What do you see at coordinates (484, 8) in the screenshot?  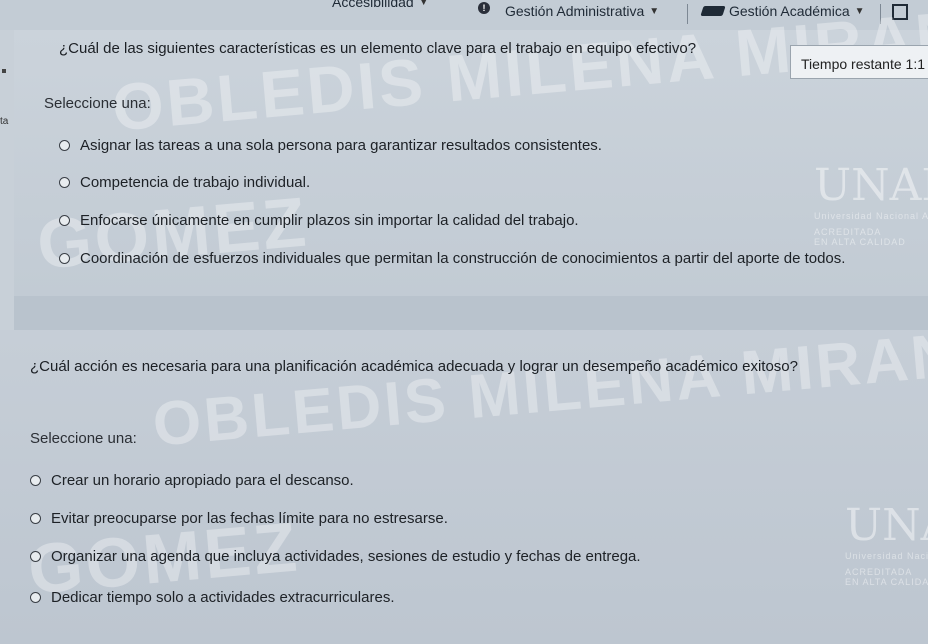 I see `alert-icon: !` at bounding box center [484, 8].